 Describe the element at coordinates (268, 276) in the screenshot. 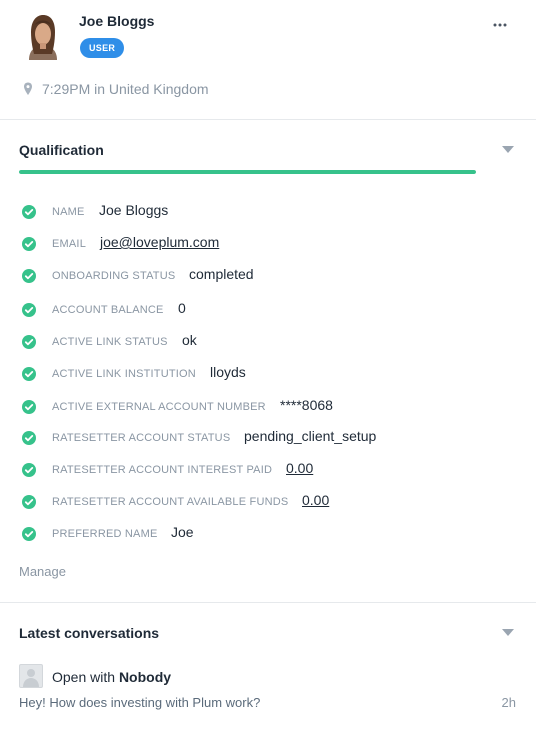

I see `qualification-field-row: ONBOARDING STATUS completed` at that location.